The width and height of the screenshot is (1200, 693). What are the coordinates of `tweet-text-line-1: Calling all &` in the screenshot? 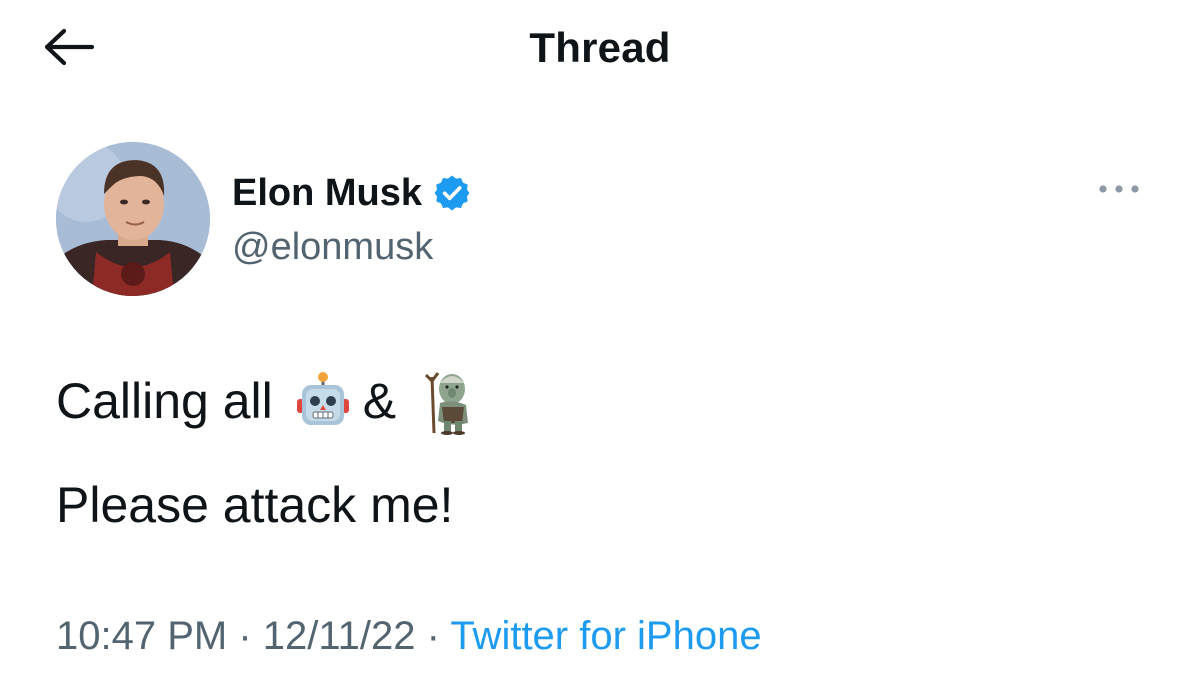 It's located at (269, 401).